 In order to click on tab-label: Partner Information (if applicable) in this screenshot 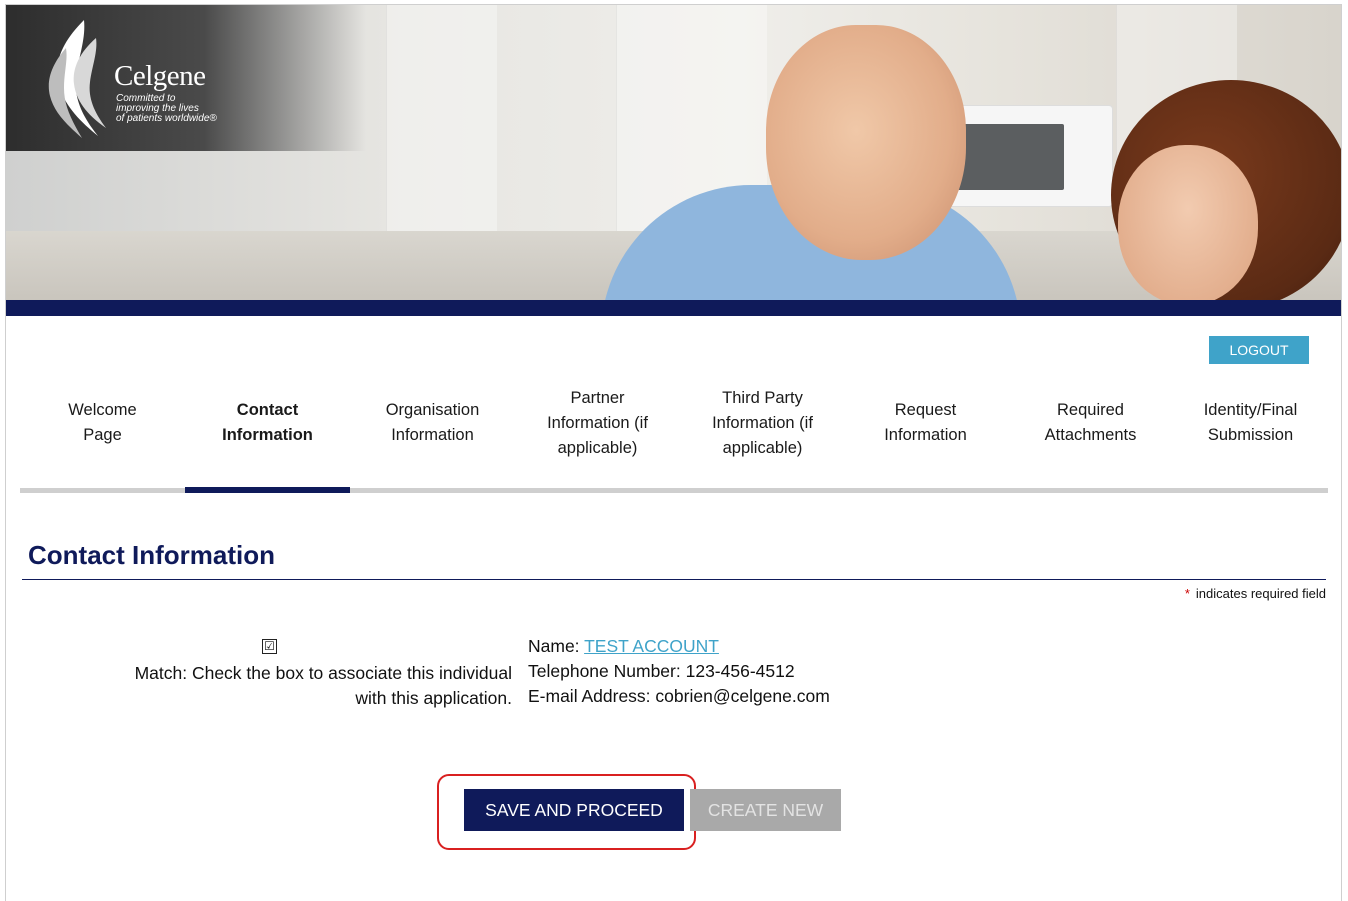, I will do `click(597, 423)`.